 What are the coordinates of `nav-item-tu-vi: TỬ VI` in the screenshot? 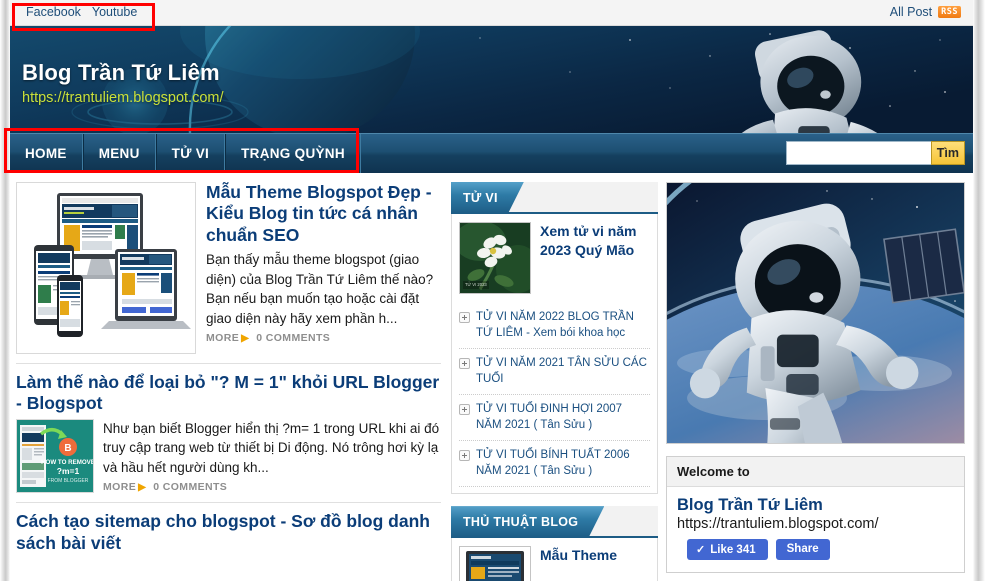 It's located at (190, 153).